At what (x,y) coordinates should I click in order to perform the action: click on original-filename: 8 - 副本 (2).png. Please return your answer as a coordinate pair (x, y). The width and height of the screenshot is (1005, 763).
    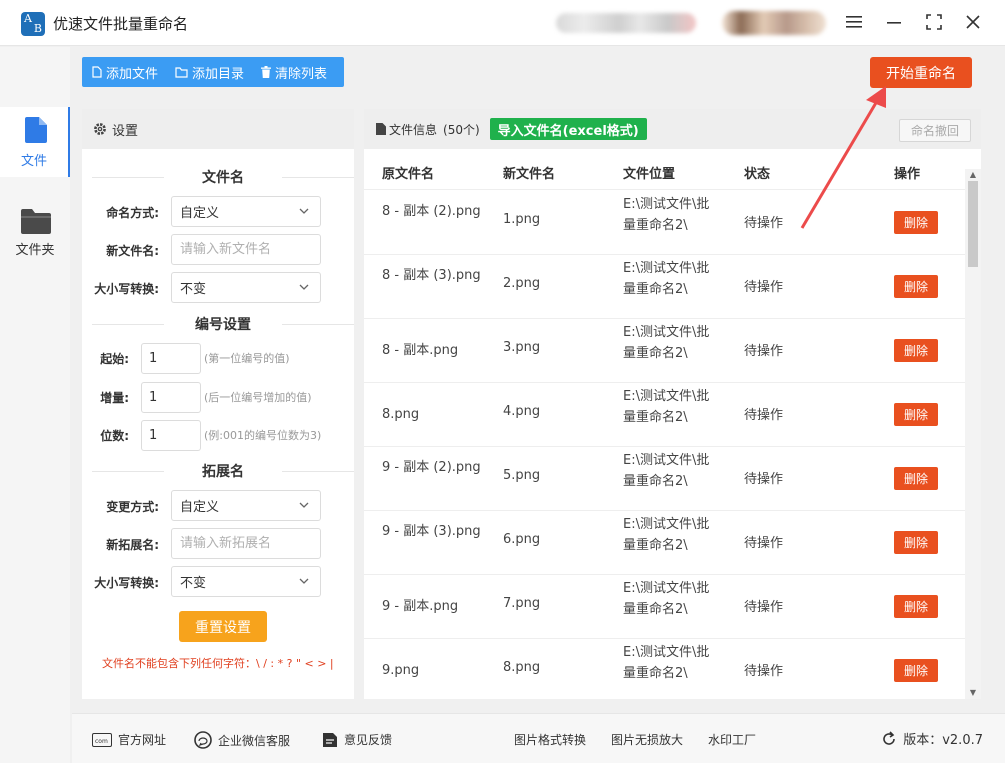
    Looking at the image, I should click on (431, 211).